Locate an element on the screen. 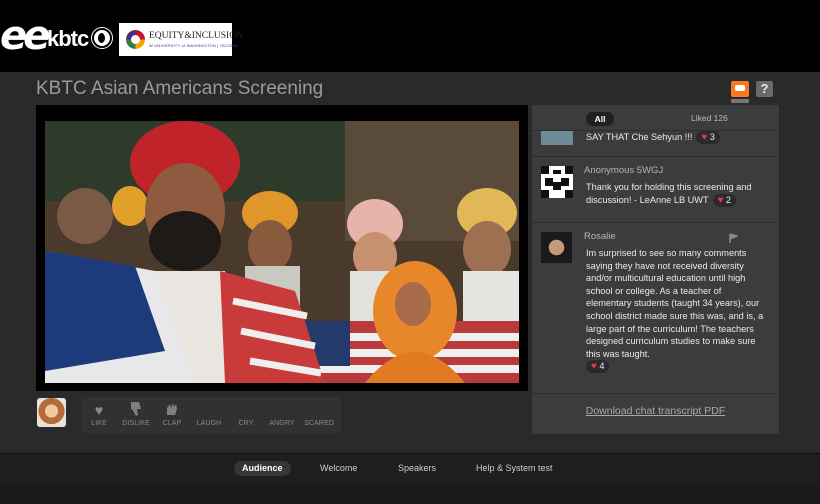 The width and height of the screenshot is (820, 504). tab-help-system-test: Help & System test is located at coordinates (514, 468).